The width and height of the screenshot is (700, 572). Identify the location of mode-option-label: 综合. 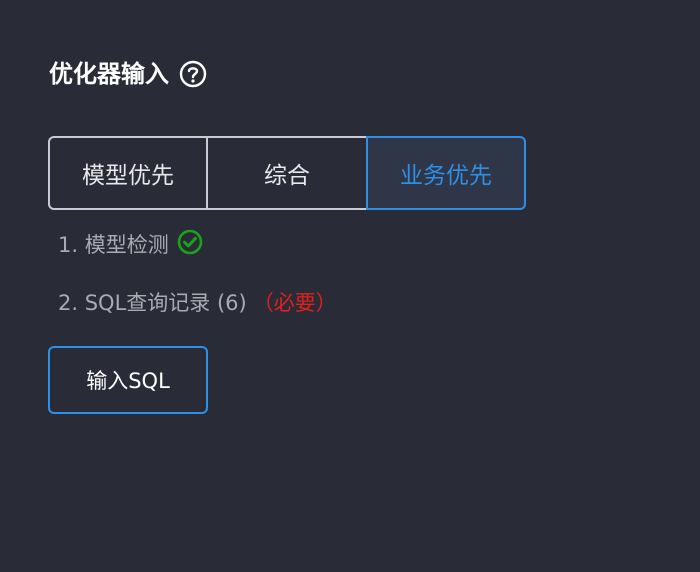
(287, 176).